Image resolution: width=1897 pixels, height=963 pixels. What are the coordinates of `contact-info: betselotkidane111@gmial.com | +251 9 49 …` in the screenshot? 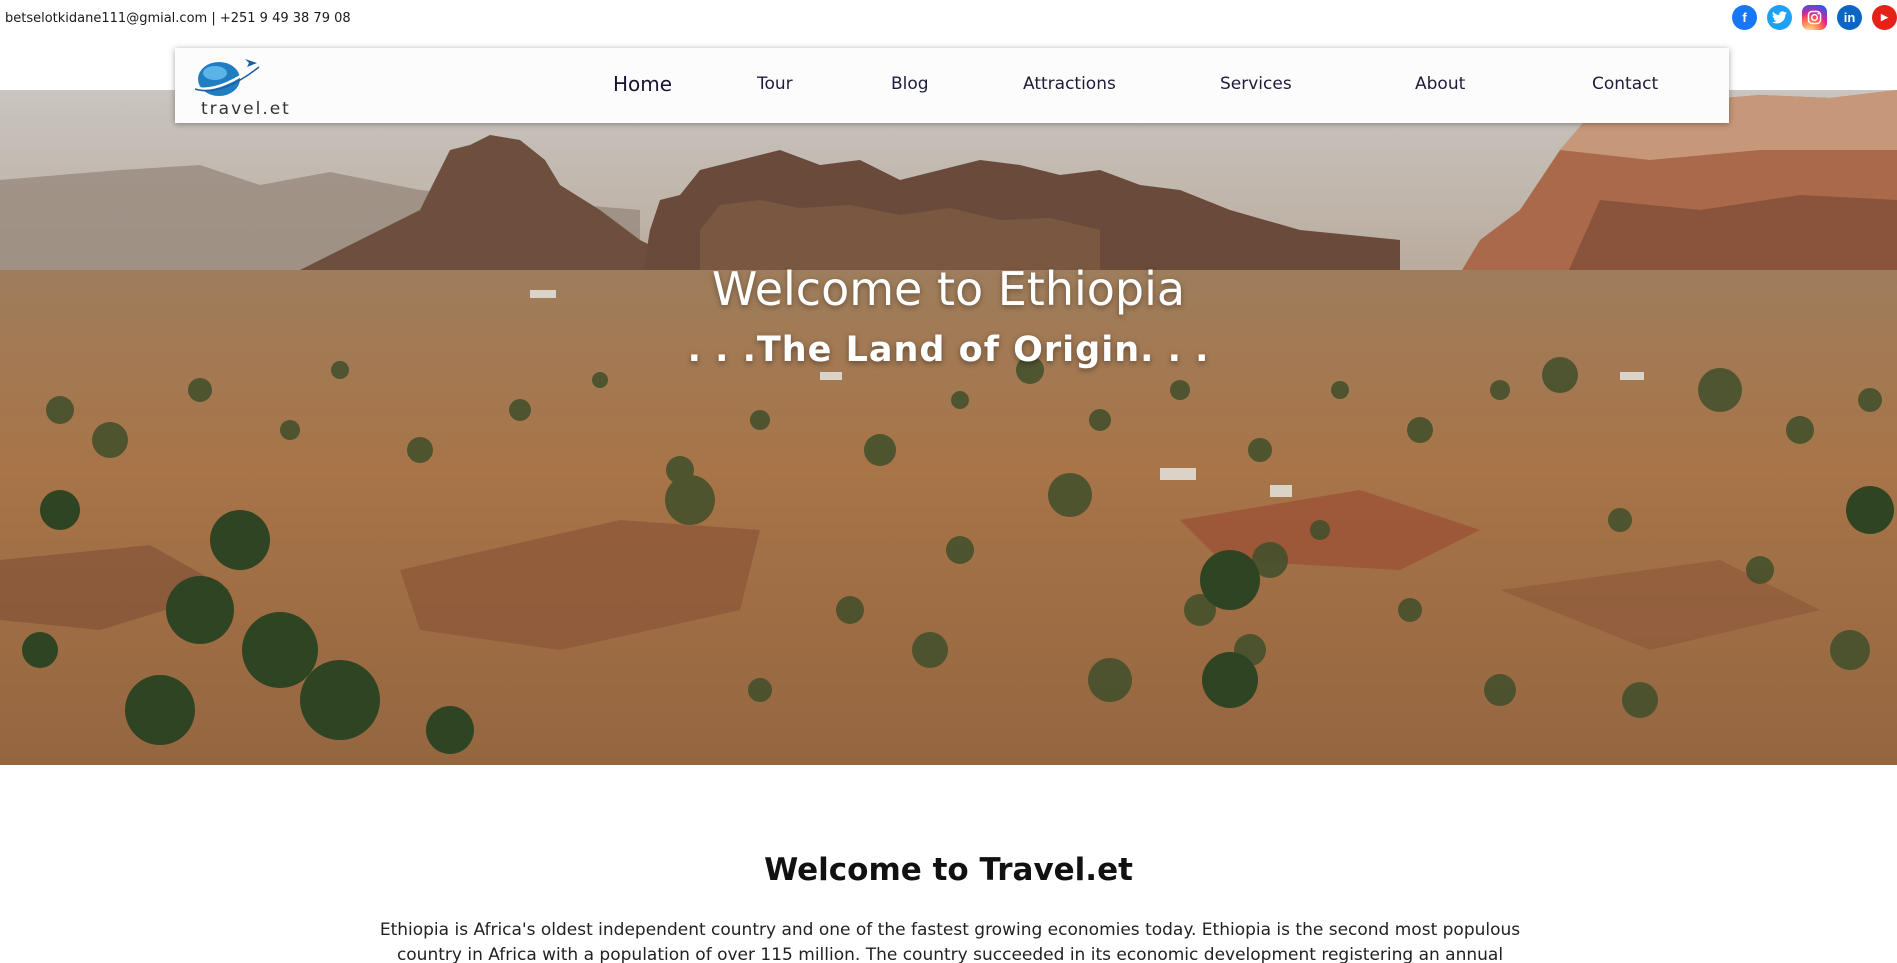 It's located at (178, 18).